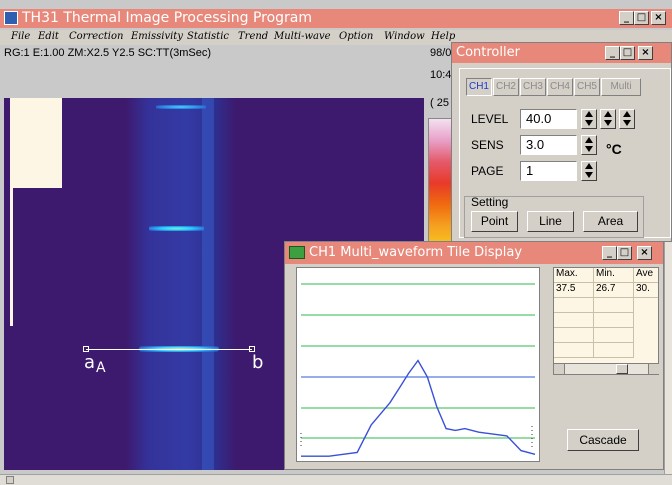  I want to click on stats-header-ave: Ave, so click(646, 275).